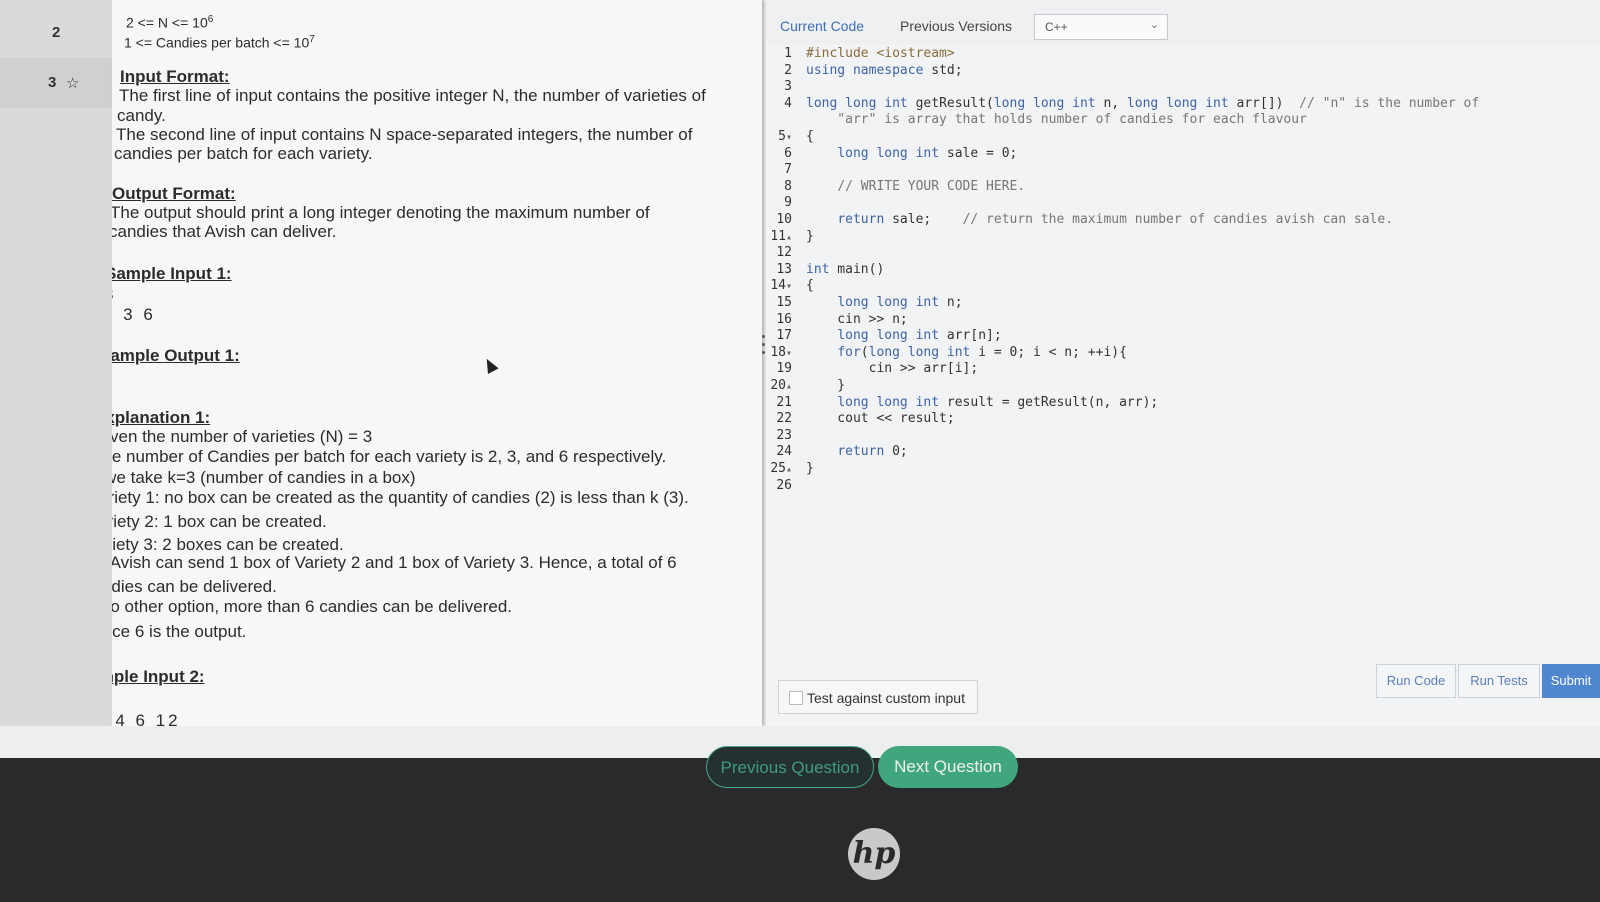  I want to click on line-number: 22, so click(772, 418).